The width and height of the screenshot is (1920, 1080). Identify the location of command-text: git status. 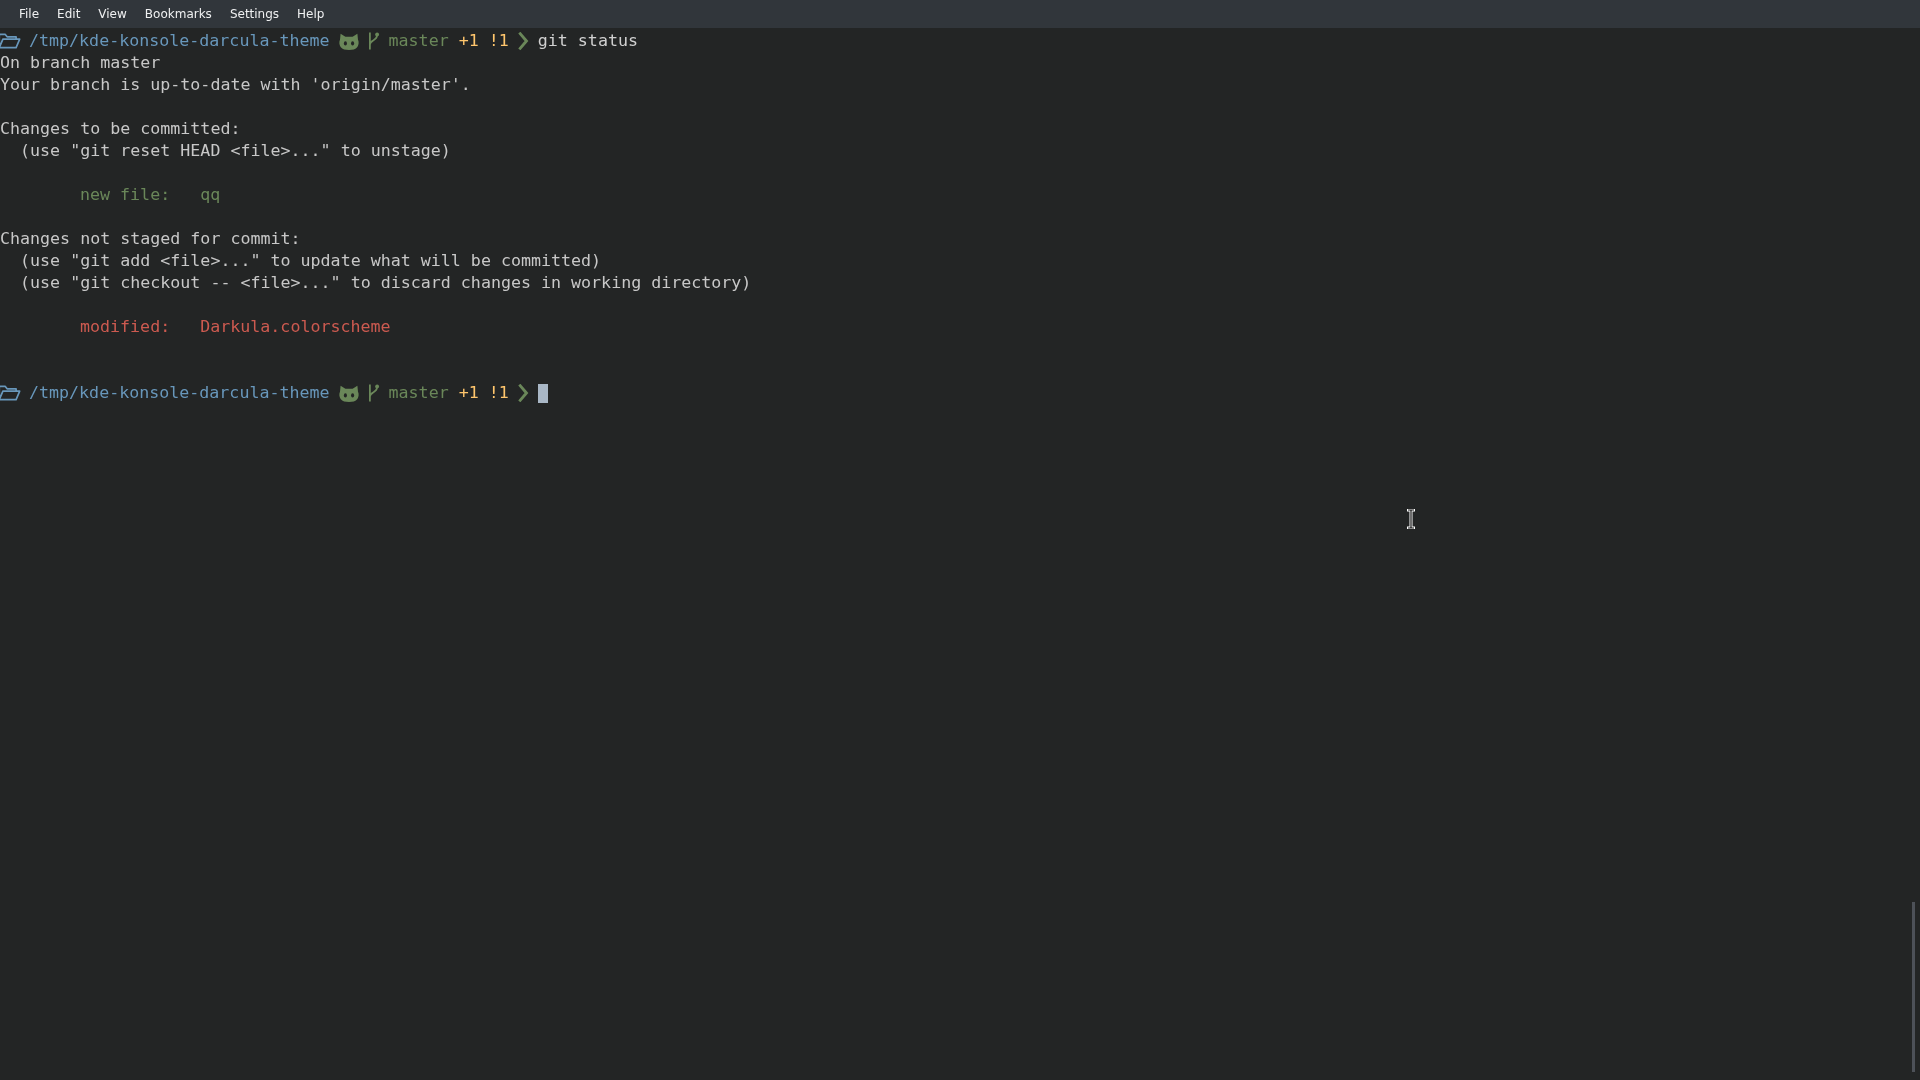
(587, 41).